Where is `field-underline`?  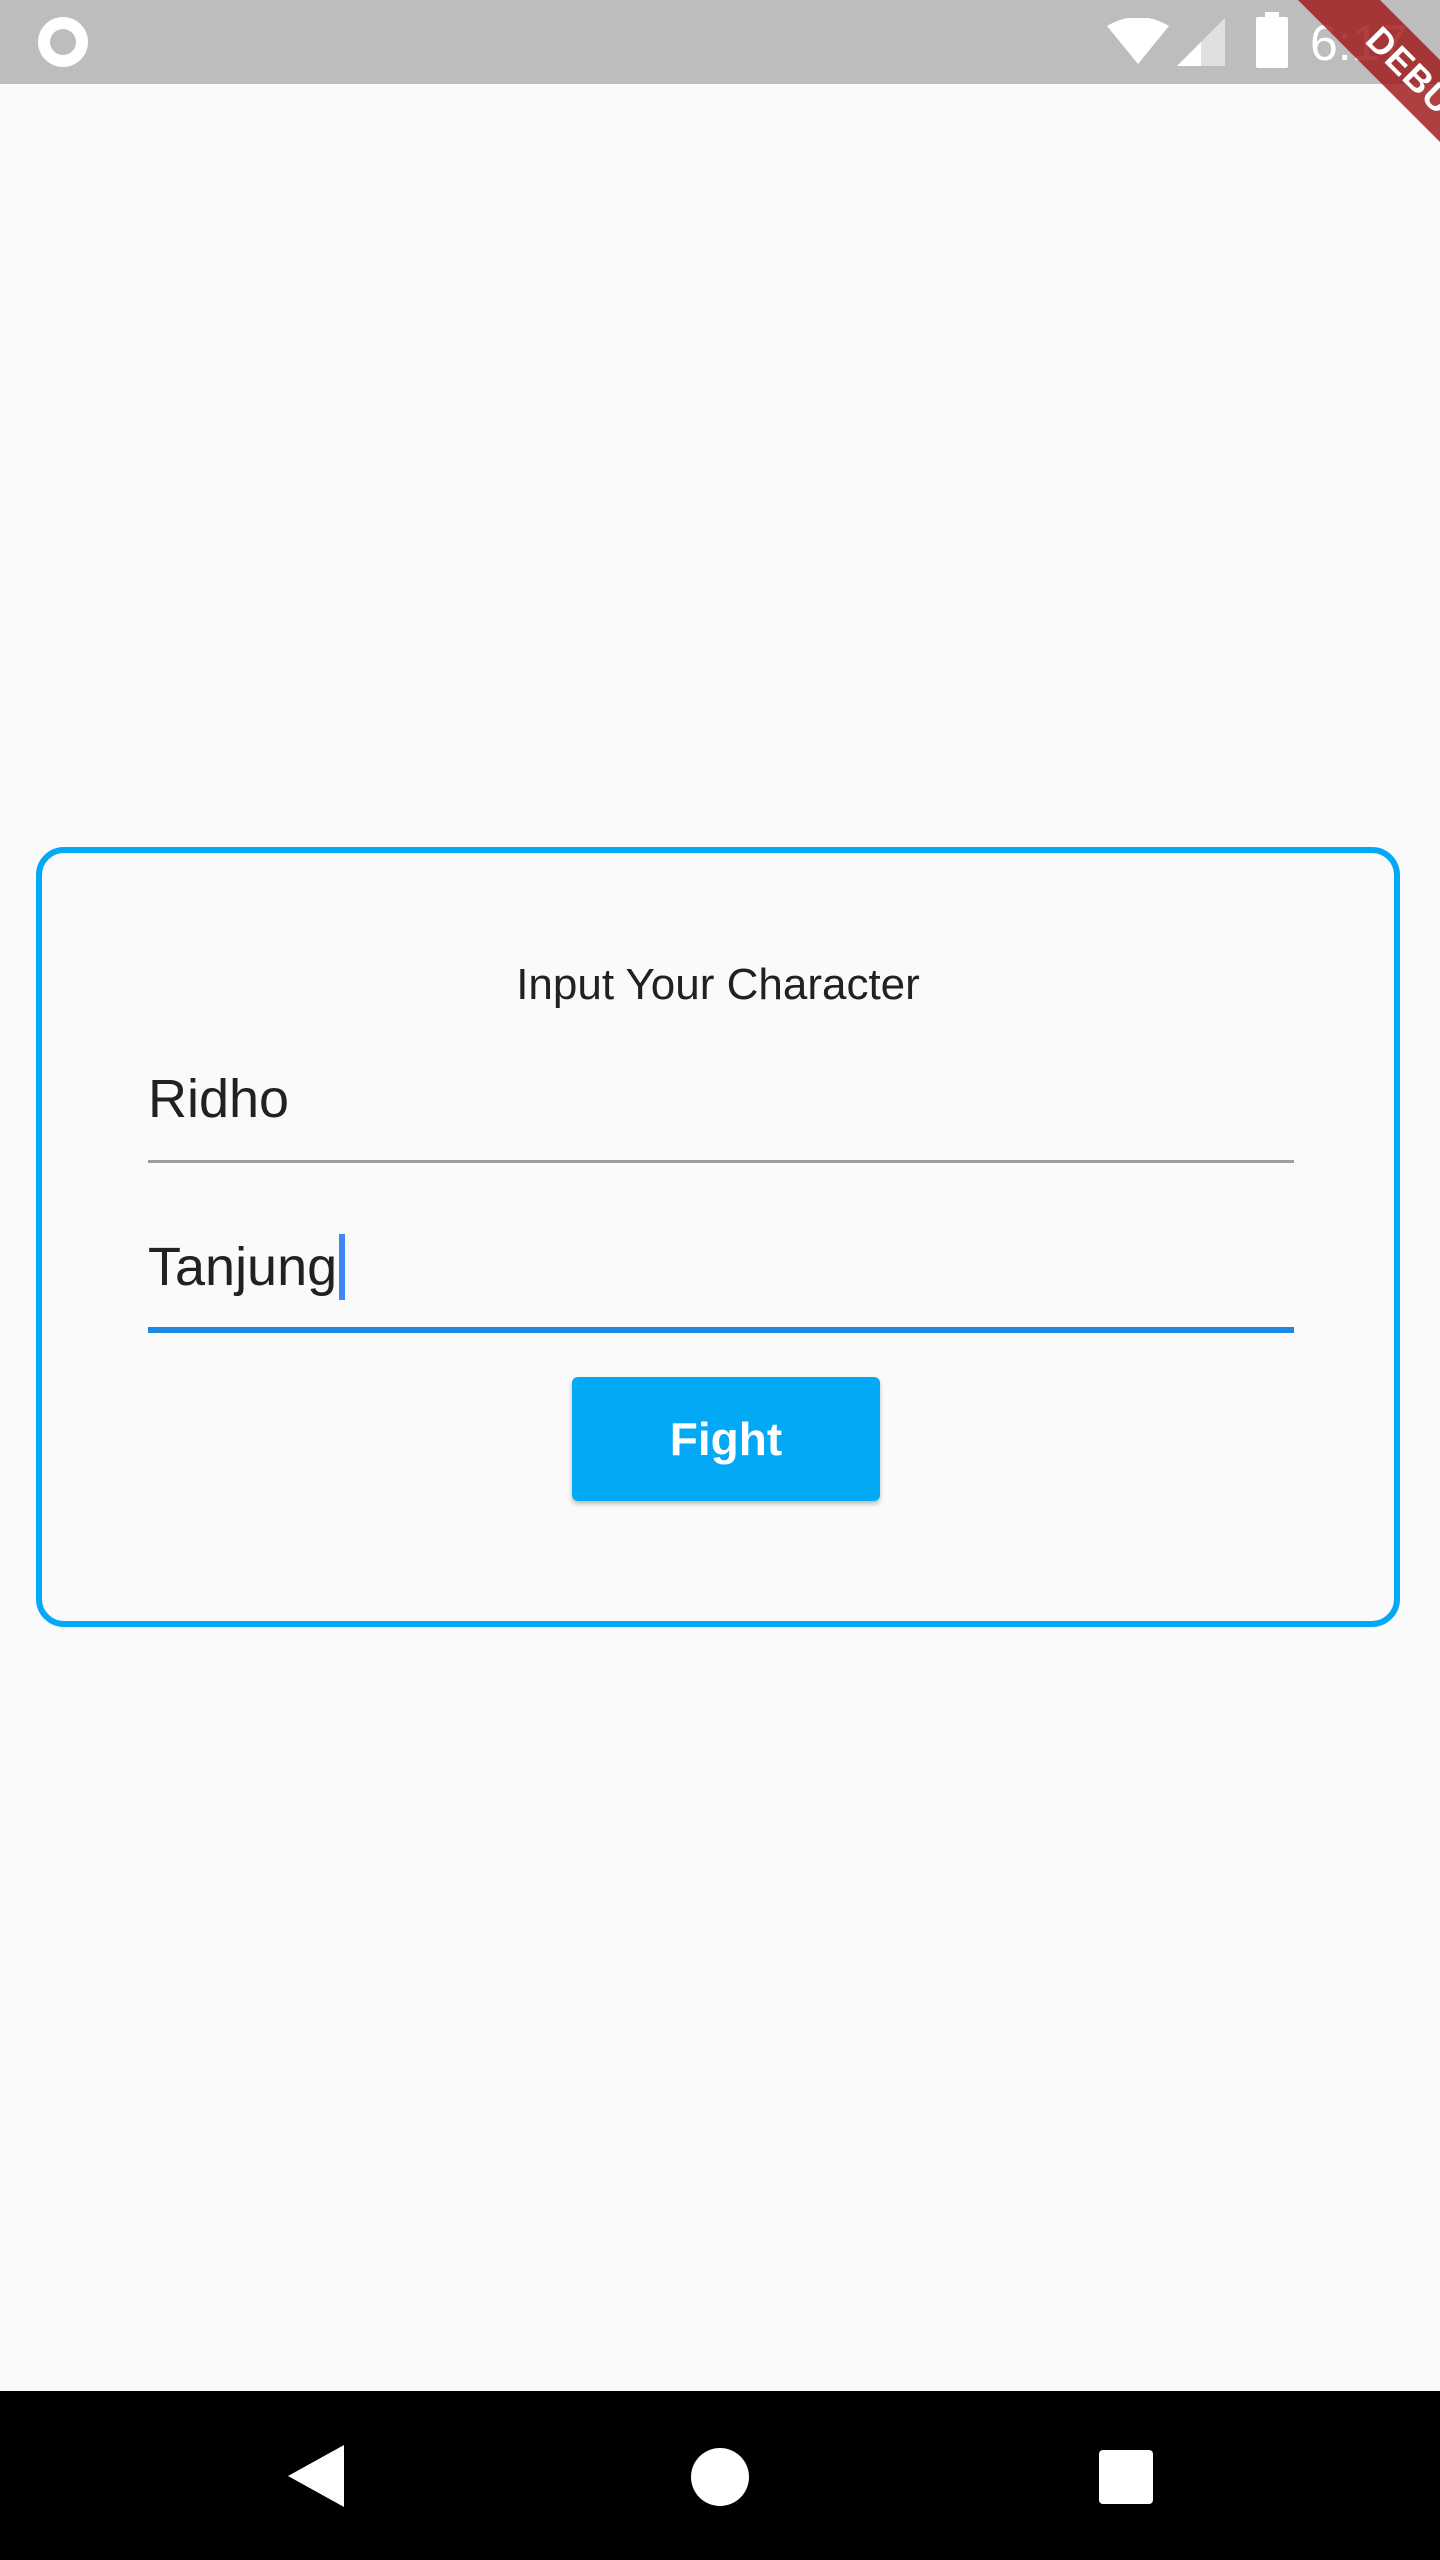
field-underline is located at coordinates (721, 1161).